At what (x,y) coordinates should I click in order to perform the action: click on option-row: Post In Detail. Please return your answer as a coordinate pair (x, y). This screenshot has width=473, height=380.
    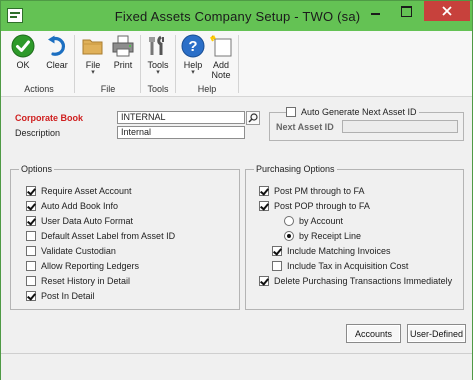
    Looking at the image, I should click on (60, 296).